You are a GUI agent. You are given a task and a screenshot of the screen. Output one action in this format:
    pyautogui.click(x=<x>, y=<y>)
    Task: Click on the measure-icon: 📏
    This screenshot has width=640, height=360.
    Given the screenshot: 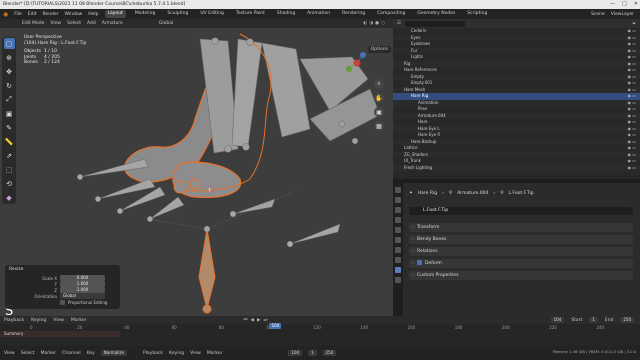 What is the action you would take?
    pyautogui.click(x=9, y=141)
    